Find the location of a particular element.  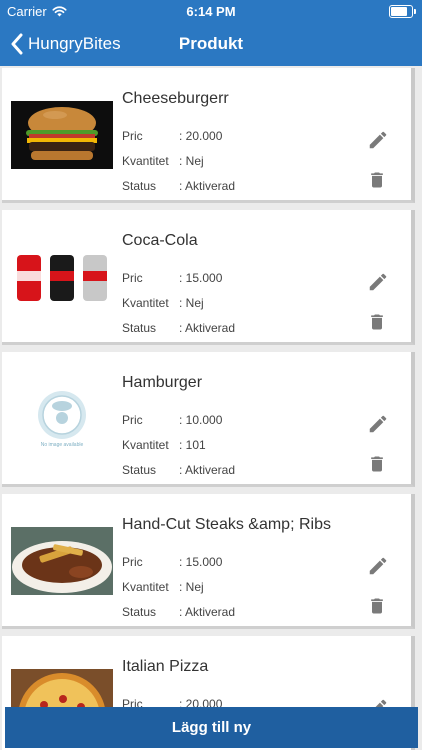

app-header: Carrier 6:14 PM Produkt HungryBites is located at coordinates (211, 33).